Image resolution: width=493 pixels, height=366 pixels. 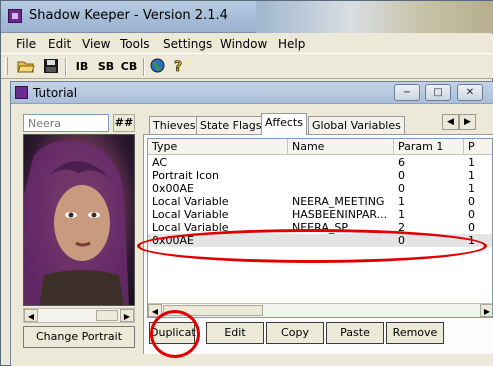 What do you see at coordinates (252, 93) in the screenshot?
I see `child-title-bar: Tutorial − □ ✕` at bounding box center [252, 93].